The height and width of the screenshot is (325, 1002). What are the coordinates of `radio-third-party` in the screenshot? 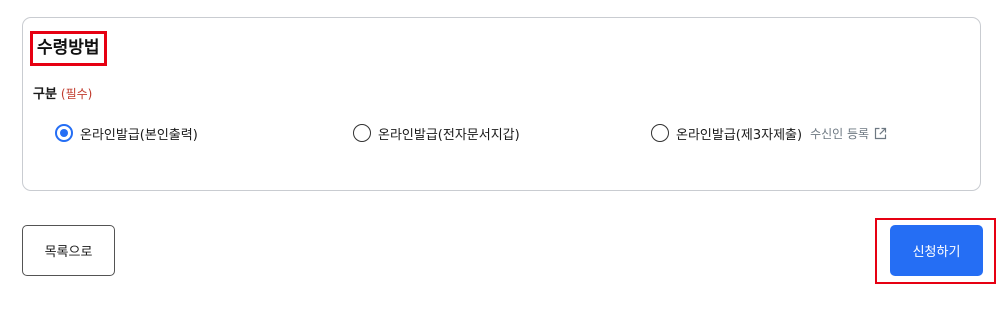 It's located at (660, 133).